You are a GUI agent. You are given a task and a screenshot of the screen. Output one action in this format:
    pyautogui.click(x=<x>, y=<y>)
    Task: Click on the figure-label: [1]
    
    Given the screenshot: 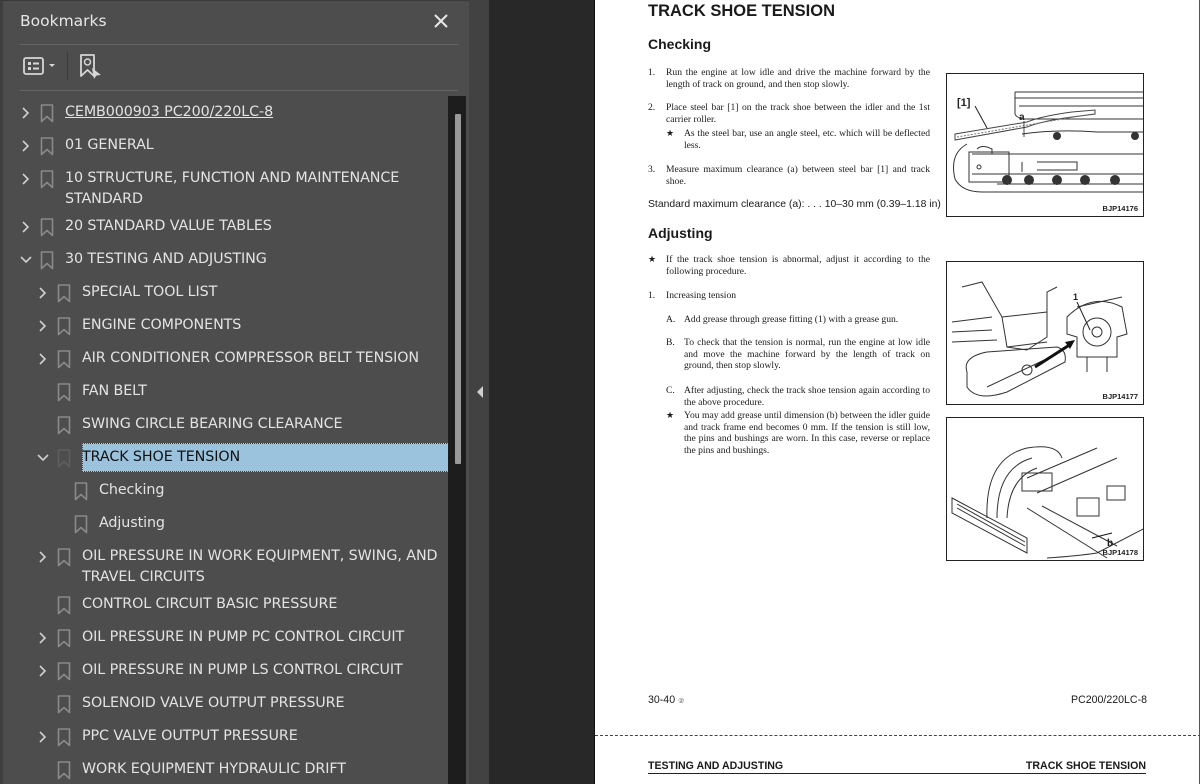 What is the action you would take?
    pyautogui.click(x=964, y=103)
    